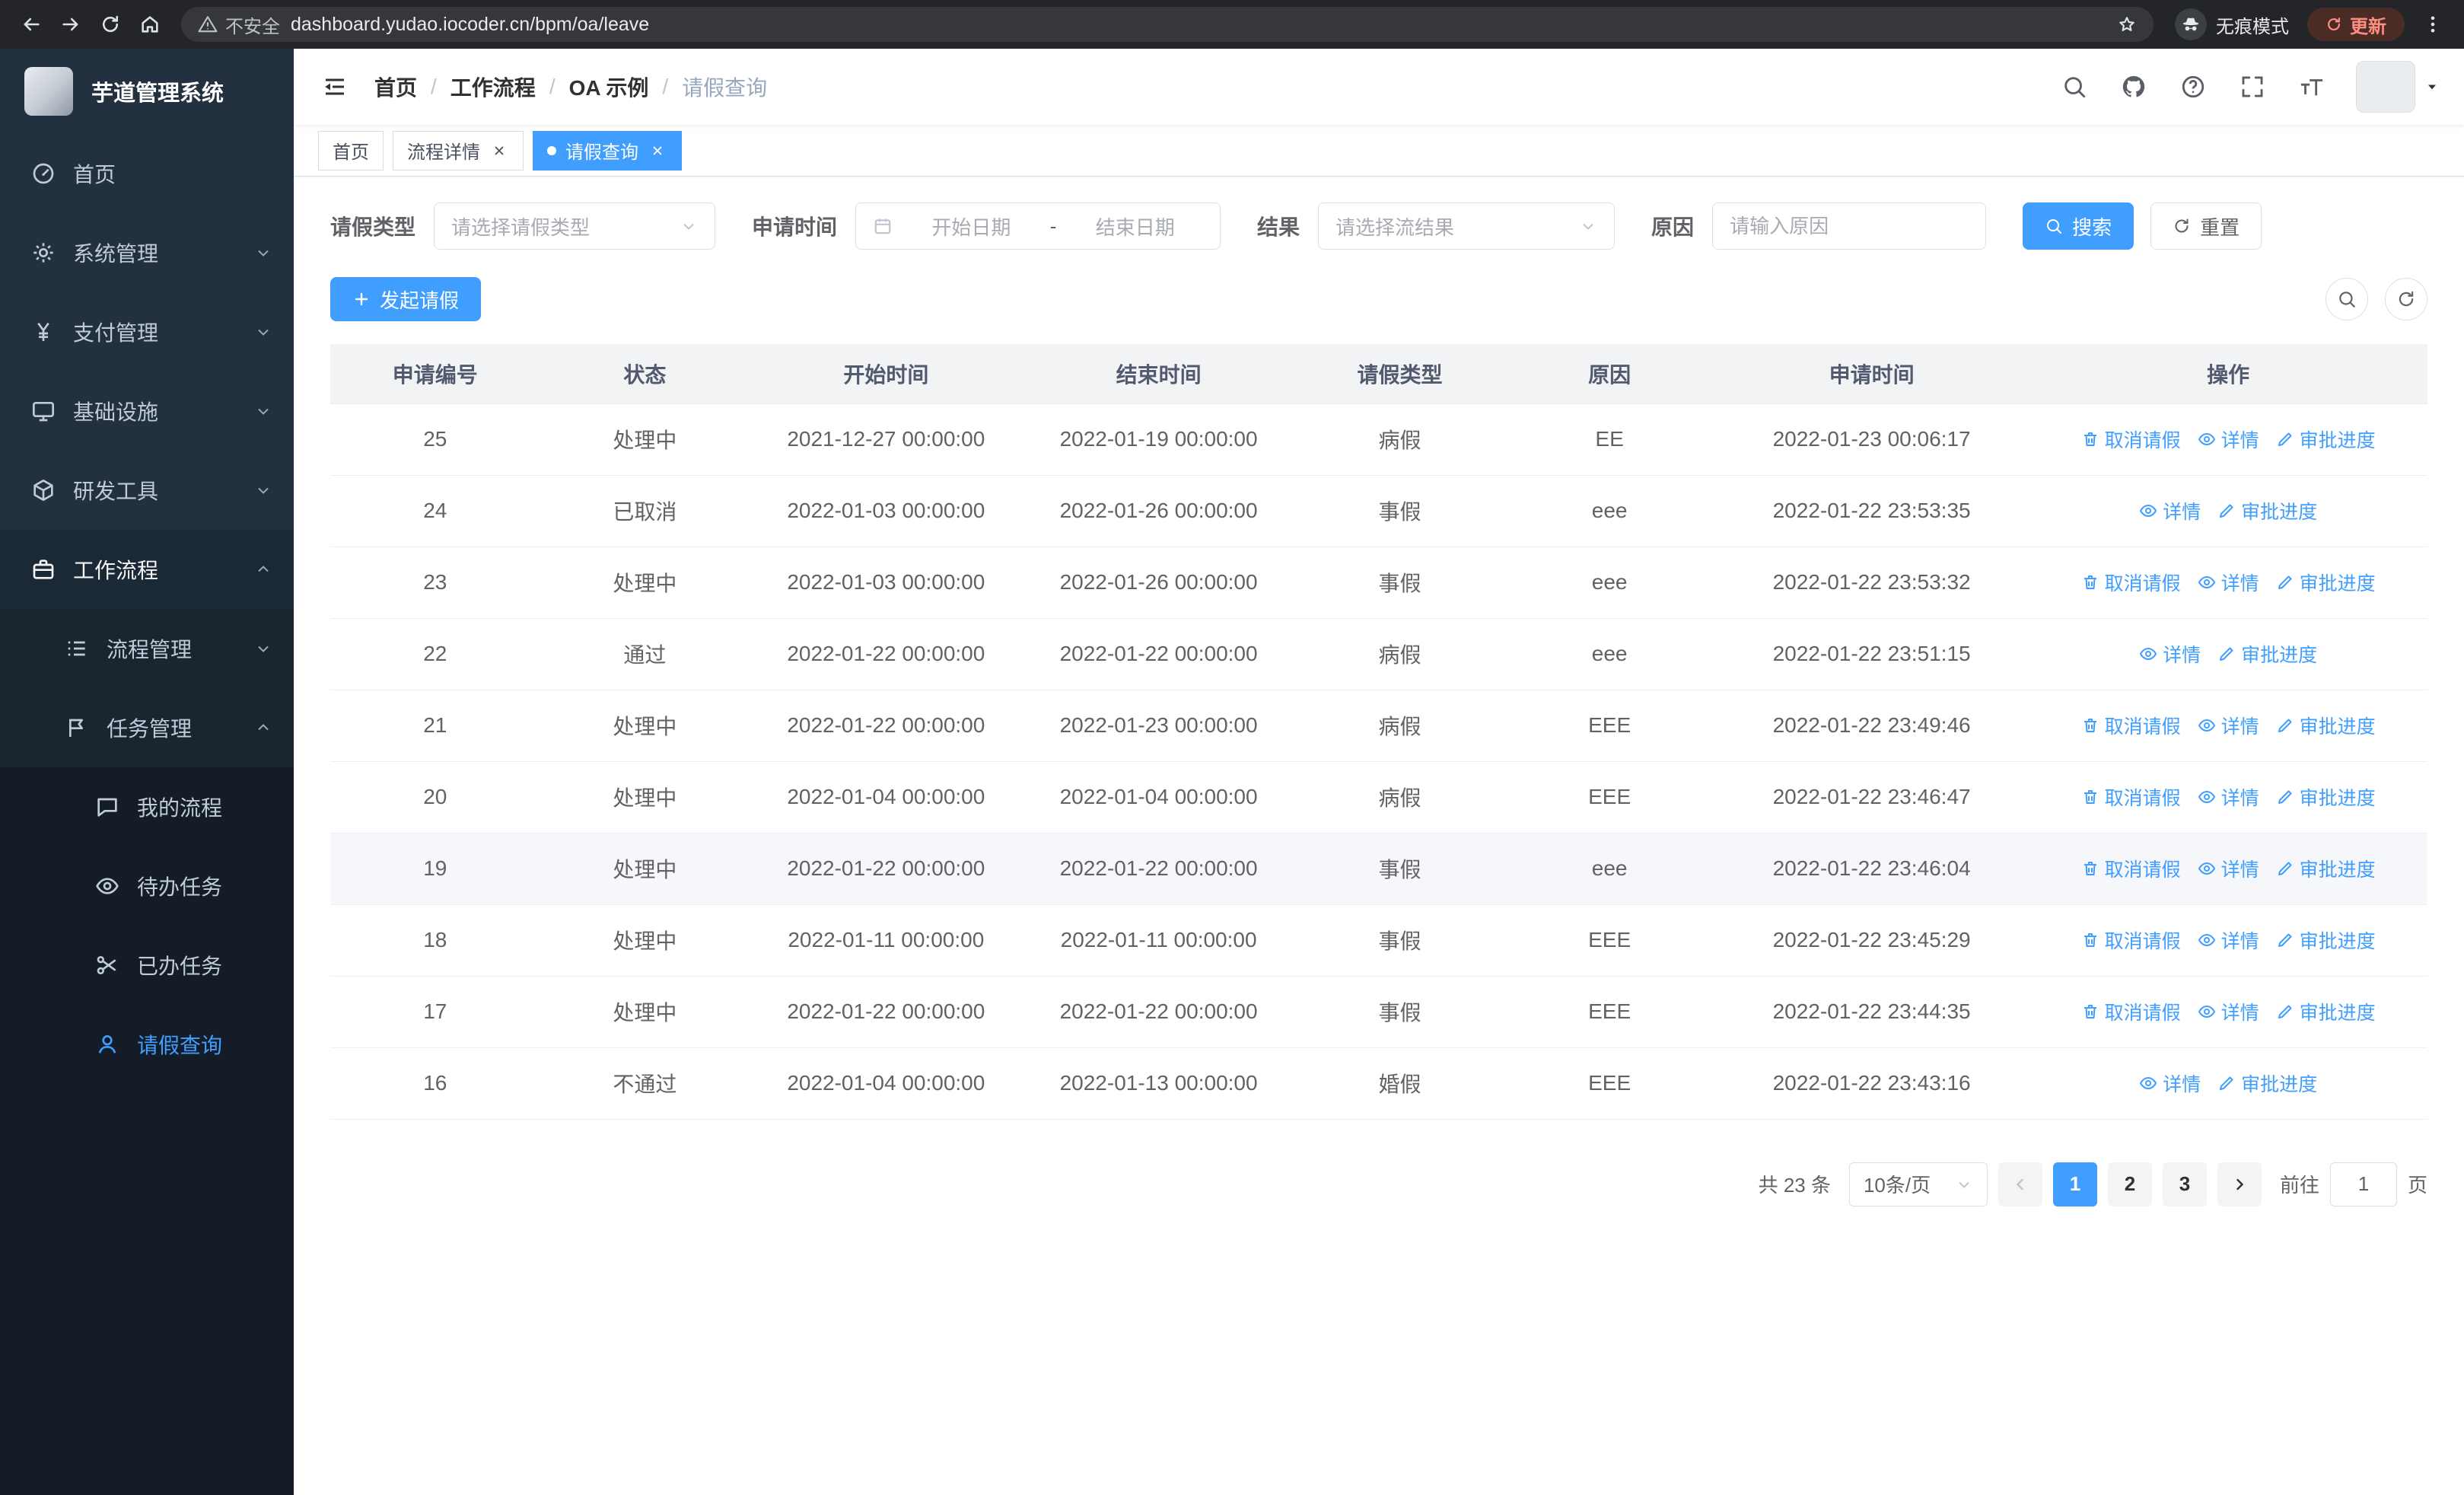  I want to click on gear-icon, so click(43, 253).